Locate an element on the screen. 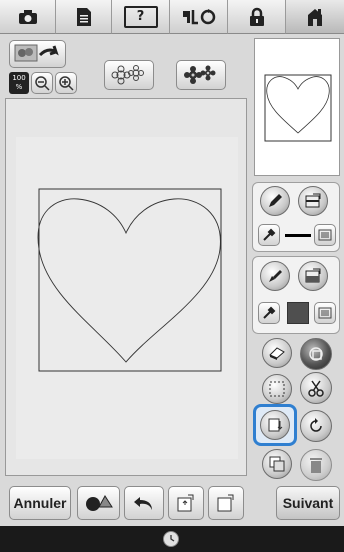 This screenshot has height=552, width=344. tab-camera is located at coordinates (28, 17).